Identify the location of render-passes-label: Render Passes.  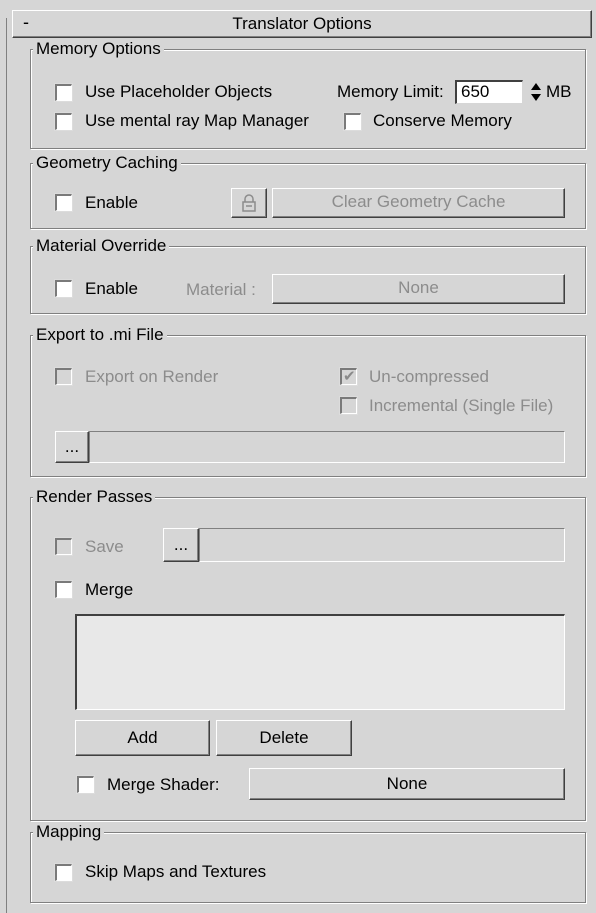
(94, 497).